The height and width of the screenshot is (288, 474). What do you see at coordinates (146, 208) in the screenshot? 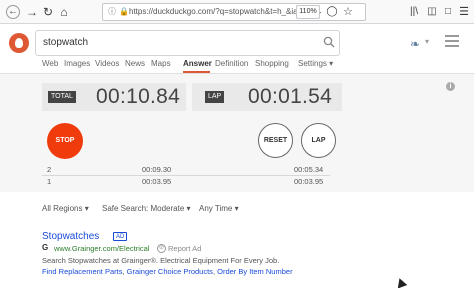
I see `safe-search-filter: Safe Search: Moderate ▾` at bounding box center [146, 208].